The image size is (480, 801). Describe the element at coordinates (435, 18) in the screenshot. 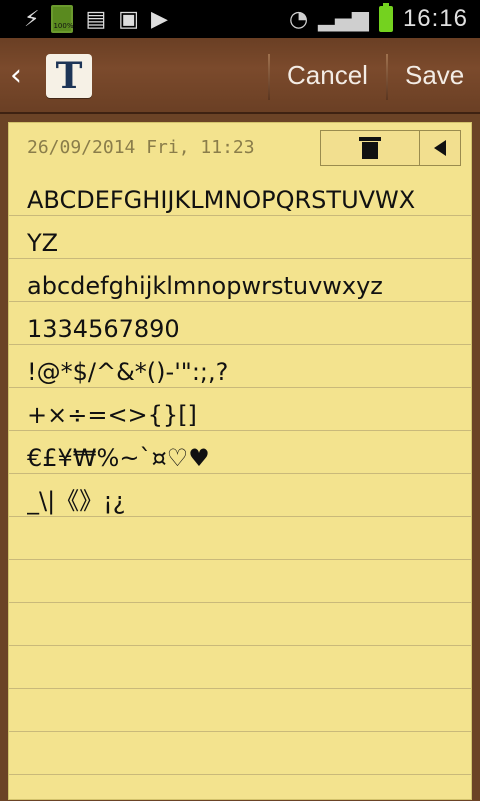

I see `clock: 16:16` at that location.